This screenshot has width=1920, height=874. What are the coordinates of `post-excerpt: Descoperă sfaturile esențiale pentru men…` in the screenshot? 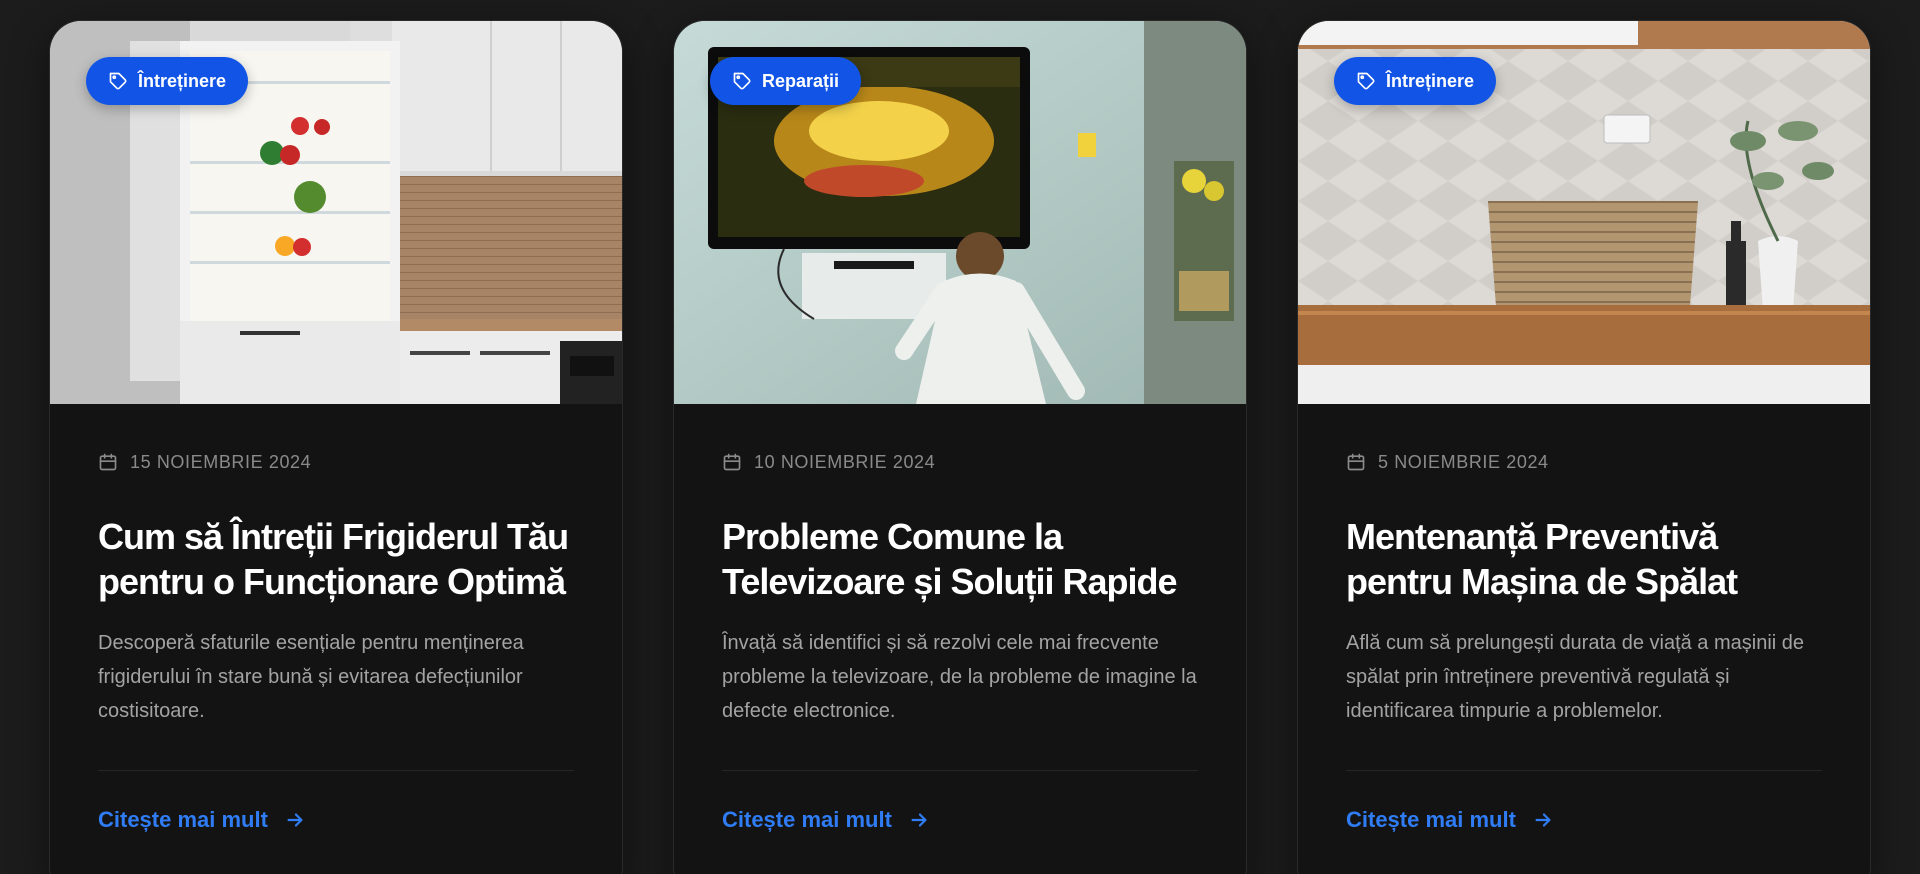 It's located at (311, 677).